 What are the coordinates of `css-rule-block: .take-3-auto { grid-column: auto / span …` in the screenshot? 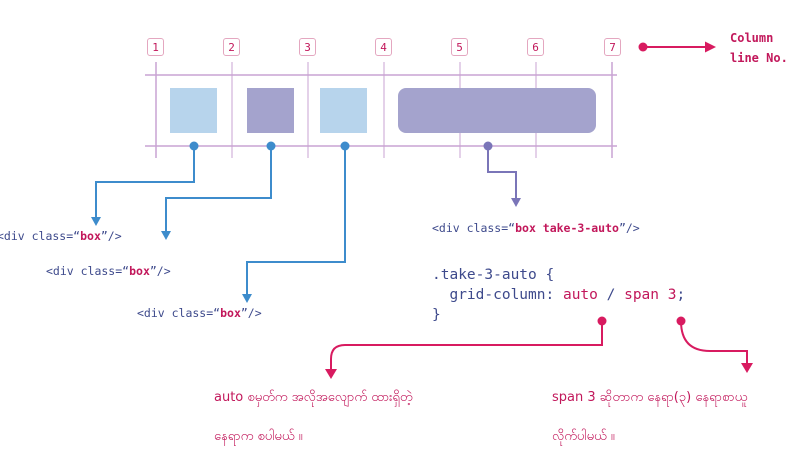 It's located at (558, 295).